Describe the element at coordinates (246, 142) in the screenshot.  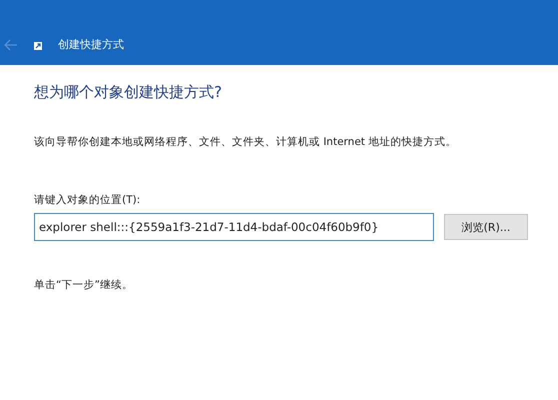
I see `description-text: 该向导帮你创建本地或网络程序、文件、文件夹、计算机或 Internet 地址的快捷方式。` at that location.